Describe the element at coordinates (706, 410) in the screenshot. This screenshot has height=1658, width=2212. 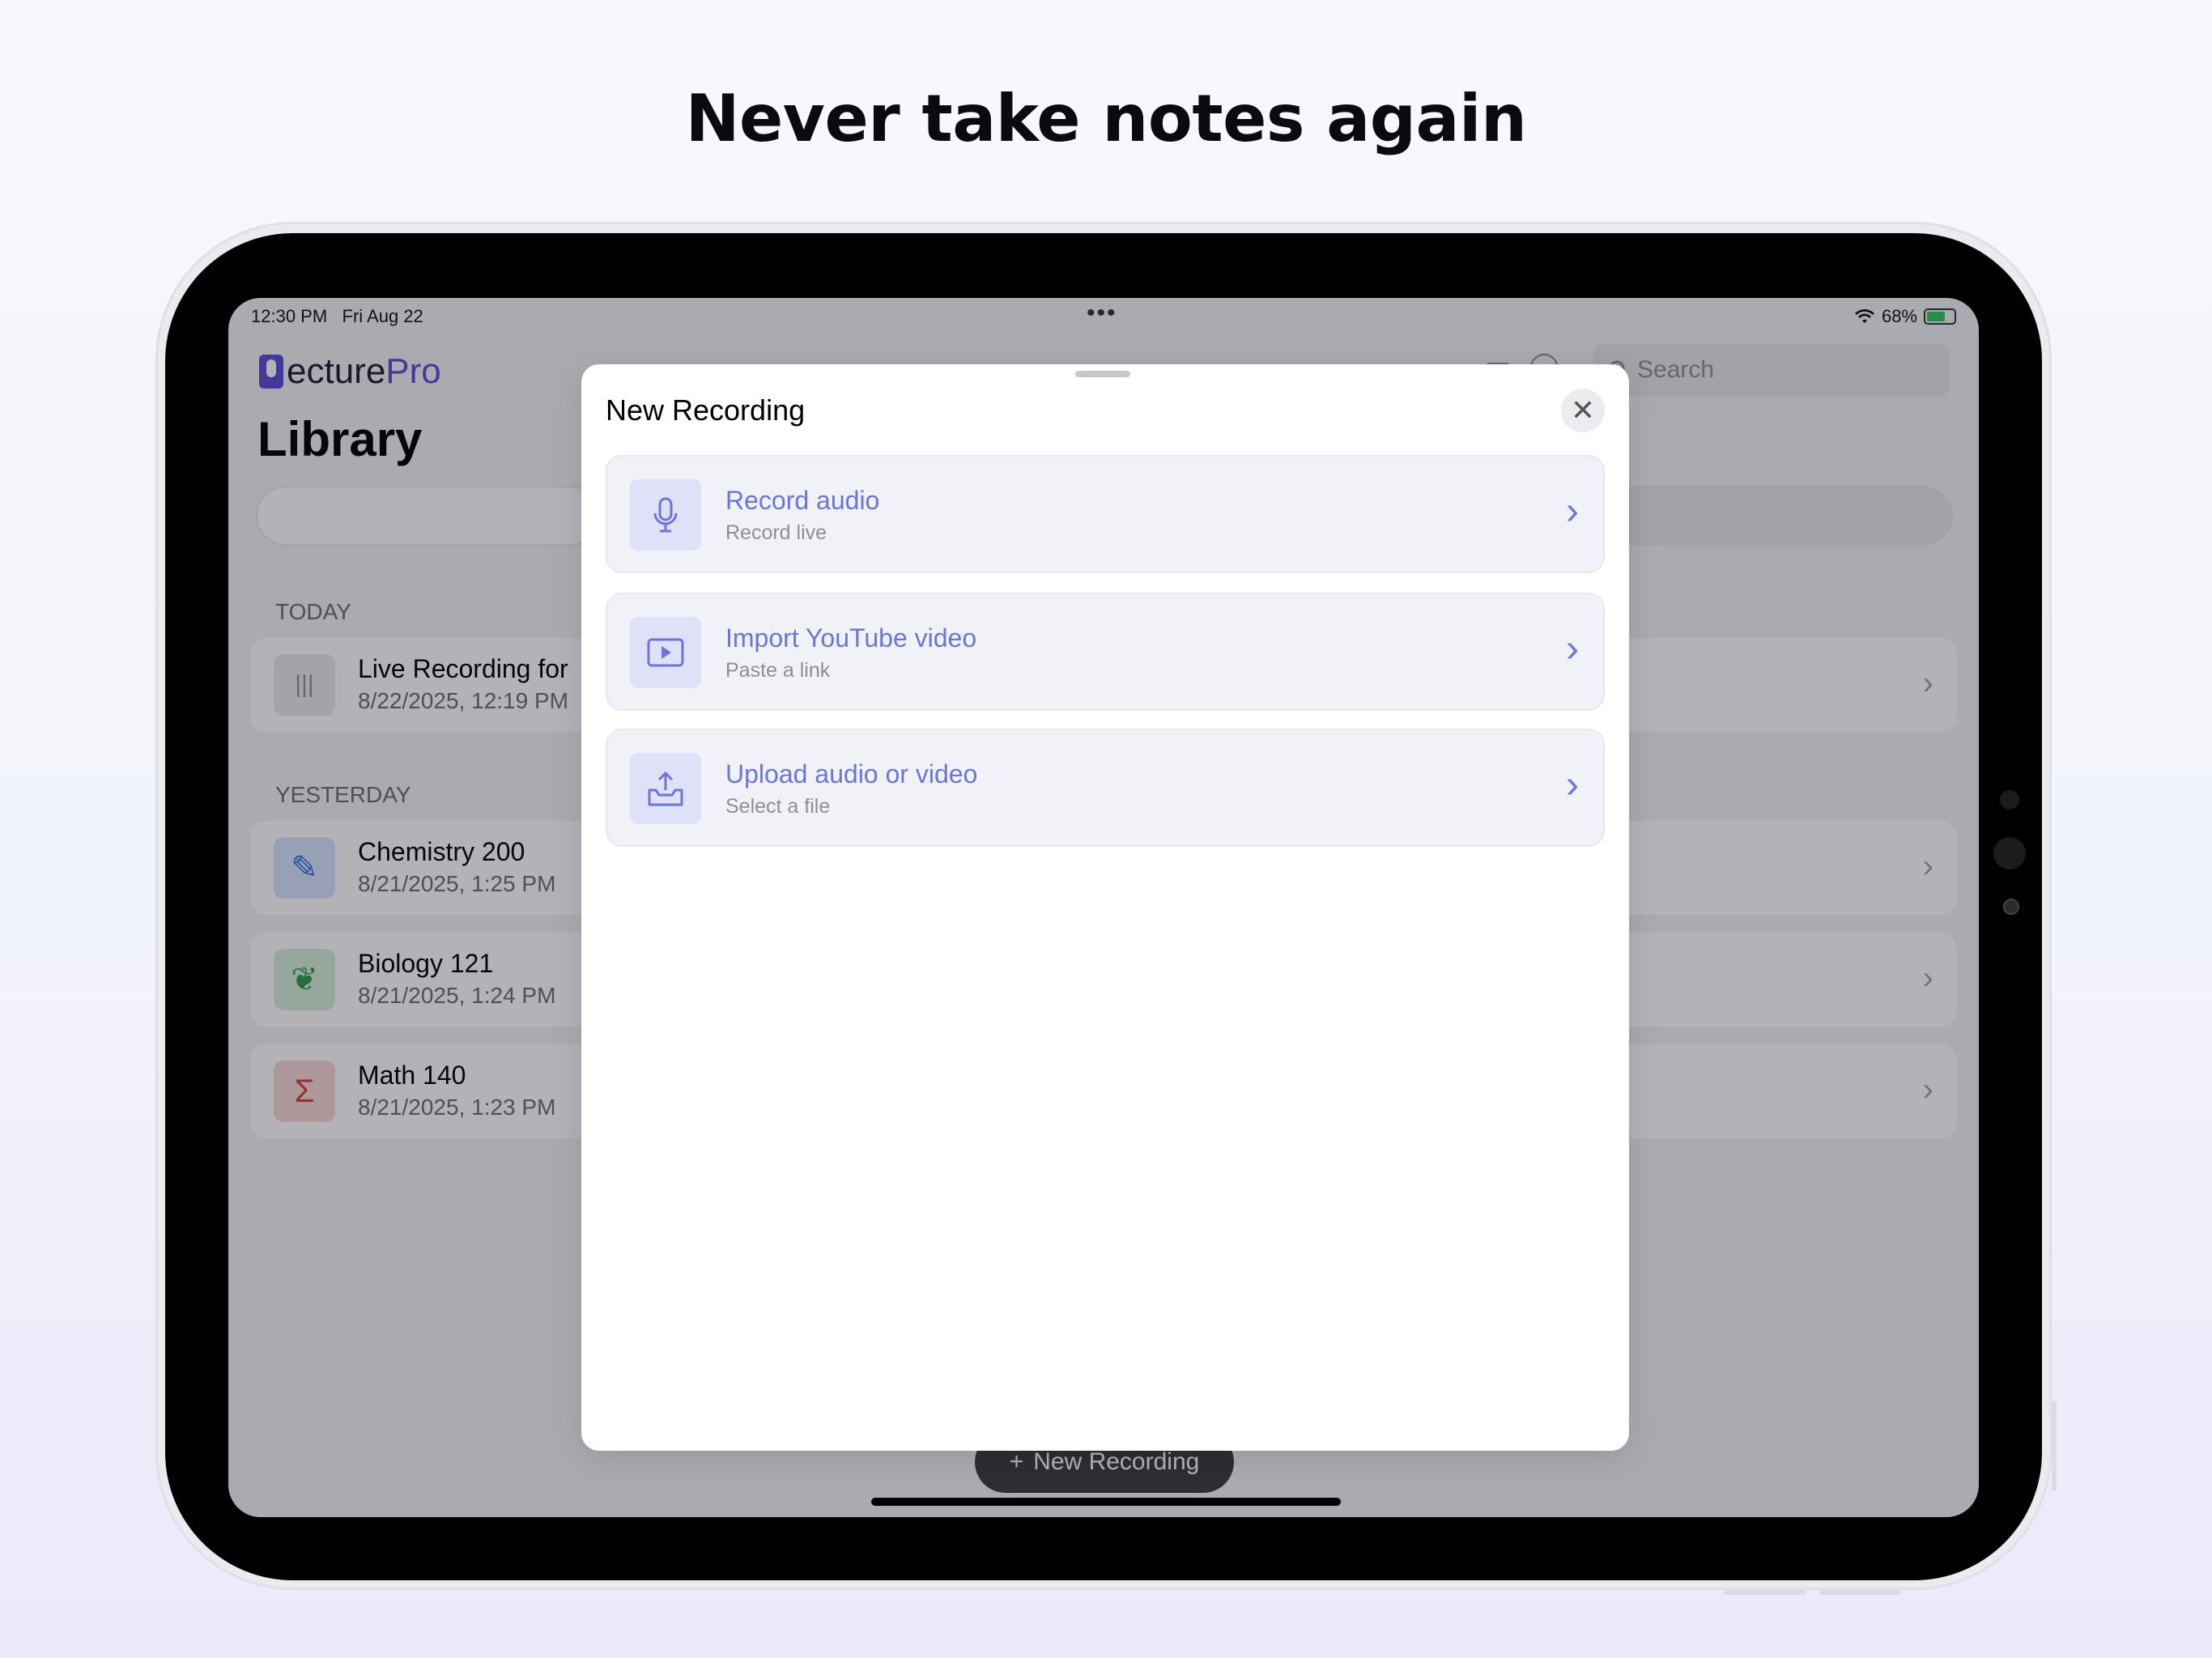
I see `sheet-title: New Recording` at that location.